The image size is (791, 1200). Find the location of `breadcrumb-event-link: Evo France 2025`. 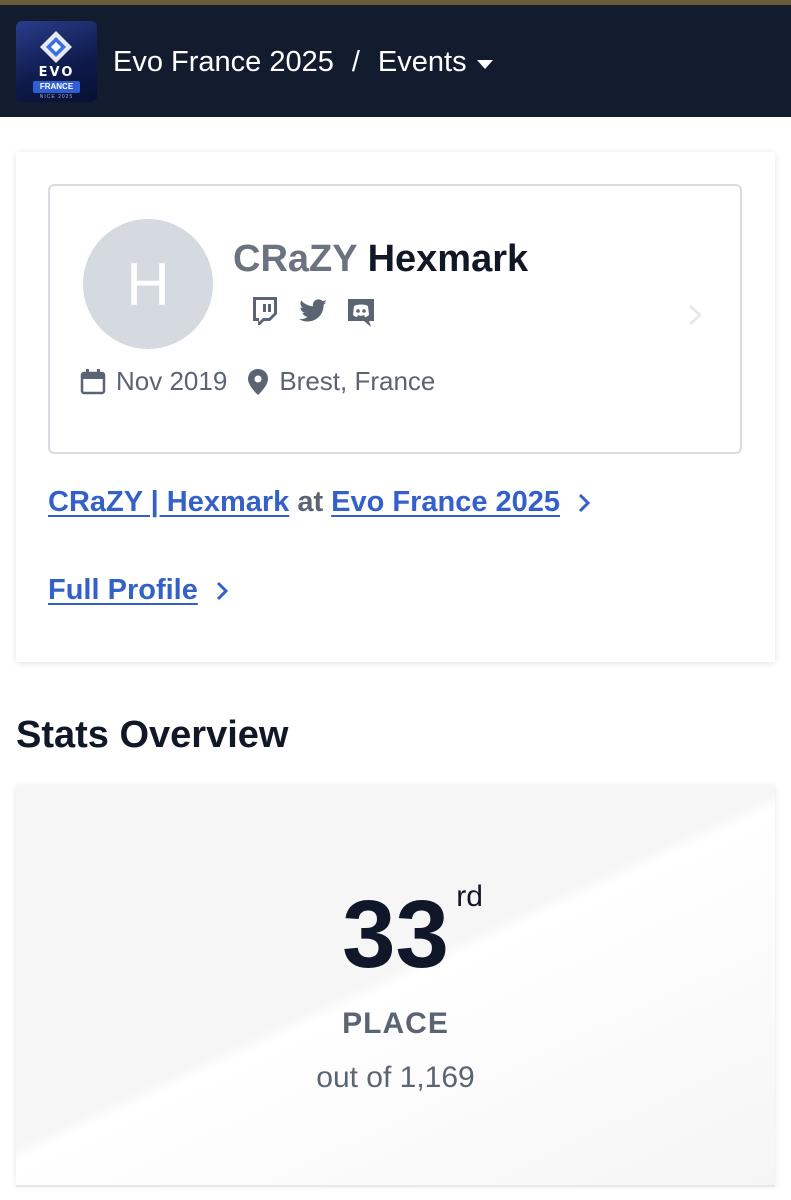

breadcrumb-event-link: Evo France 2025 is located at coordinates (223, 62).